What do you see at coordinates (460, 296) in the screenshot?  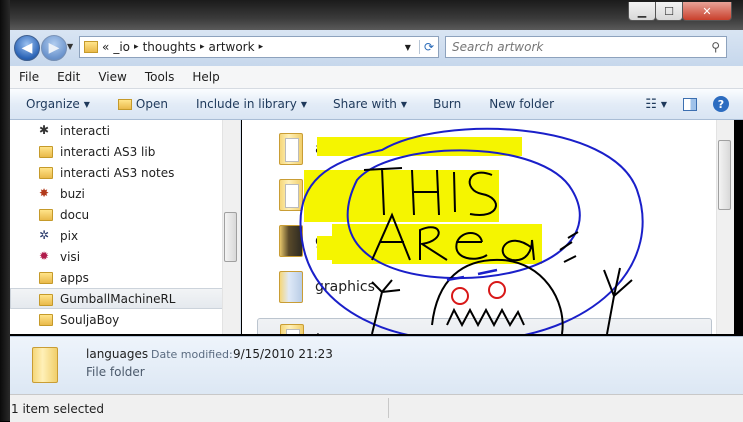 I see `left-eye` at bounding box center [460, 296].